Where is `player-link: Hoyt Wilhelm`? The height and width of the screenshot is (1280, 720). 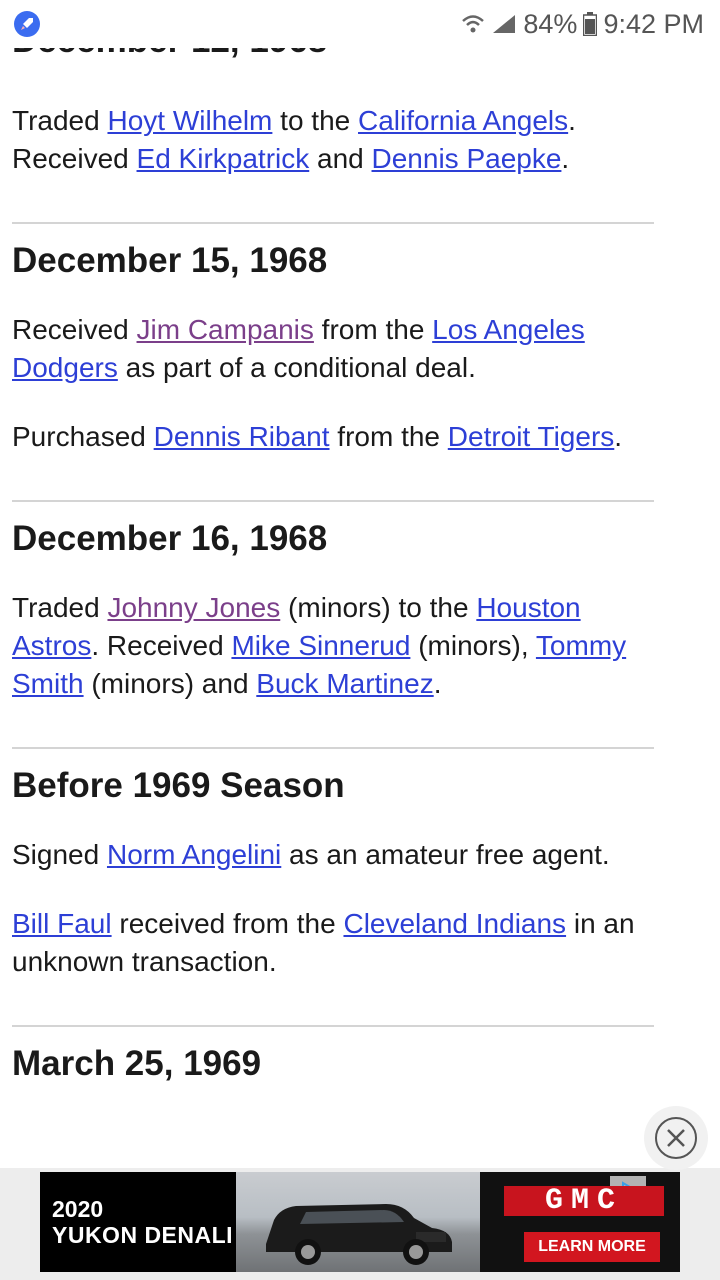
player-link: Hoyt Wilhelm is located at coordinates (189, 120).